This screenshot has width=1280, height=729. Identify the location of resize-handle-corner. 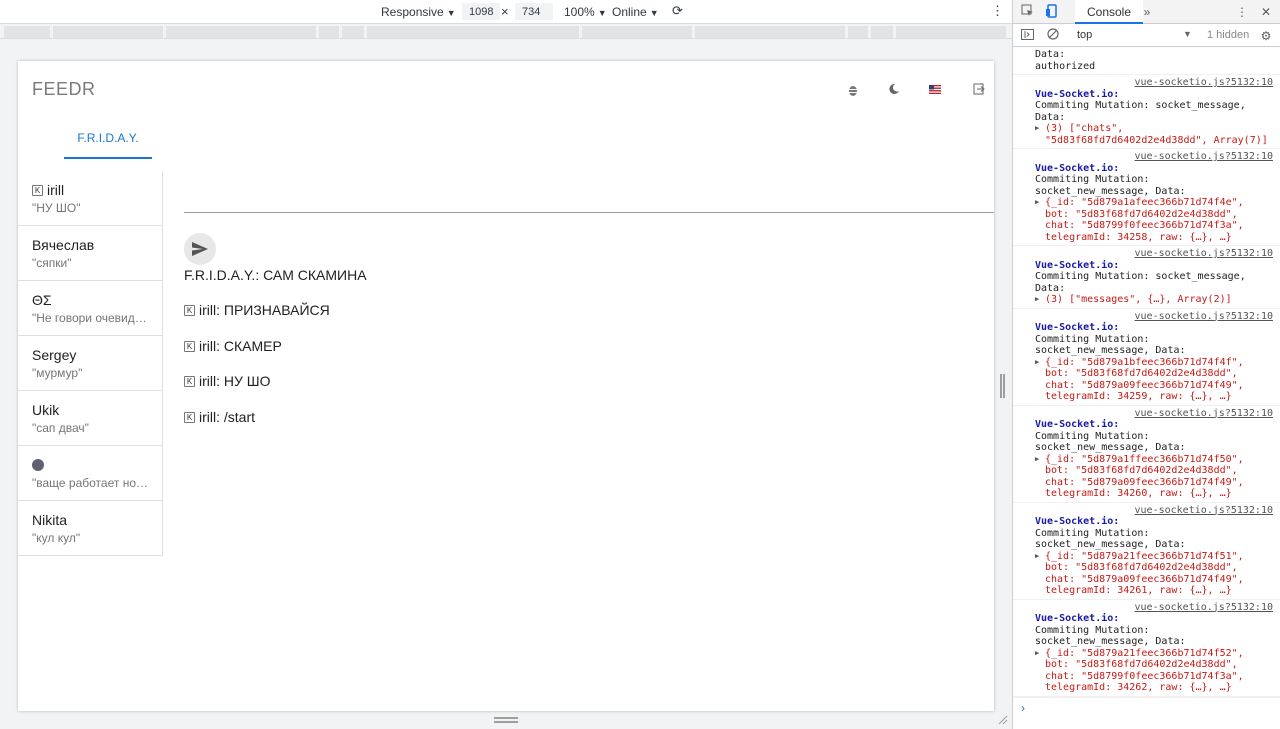
(1002, 719).